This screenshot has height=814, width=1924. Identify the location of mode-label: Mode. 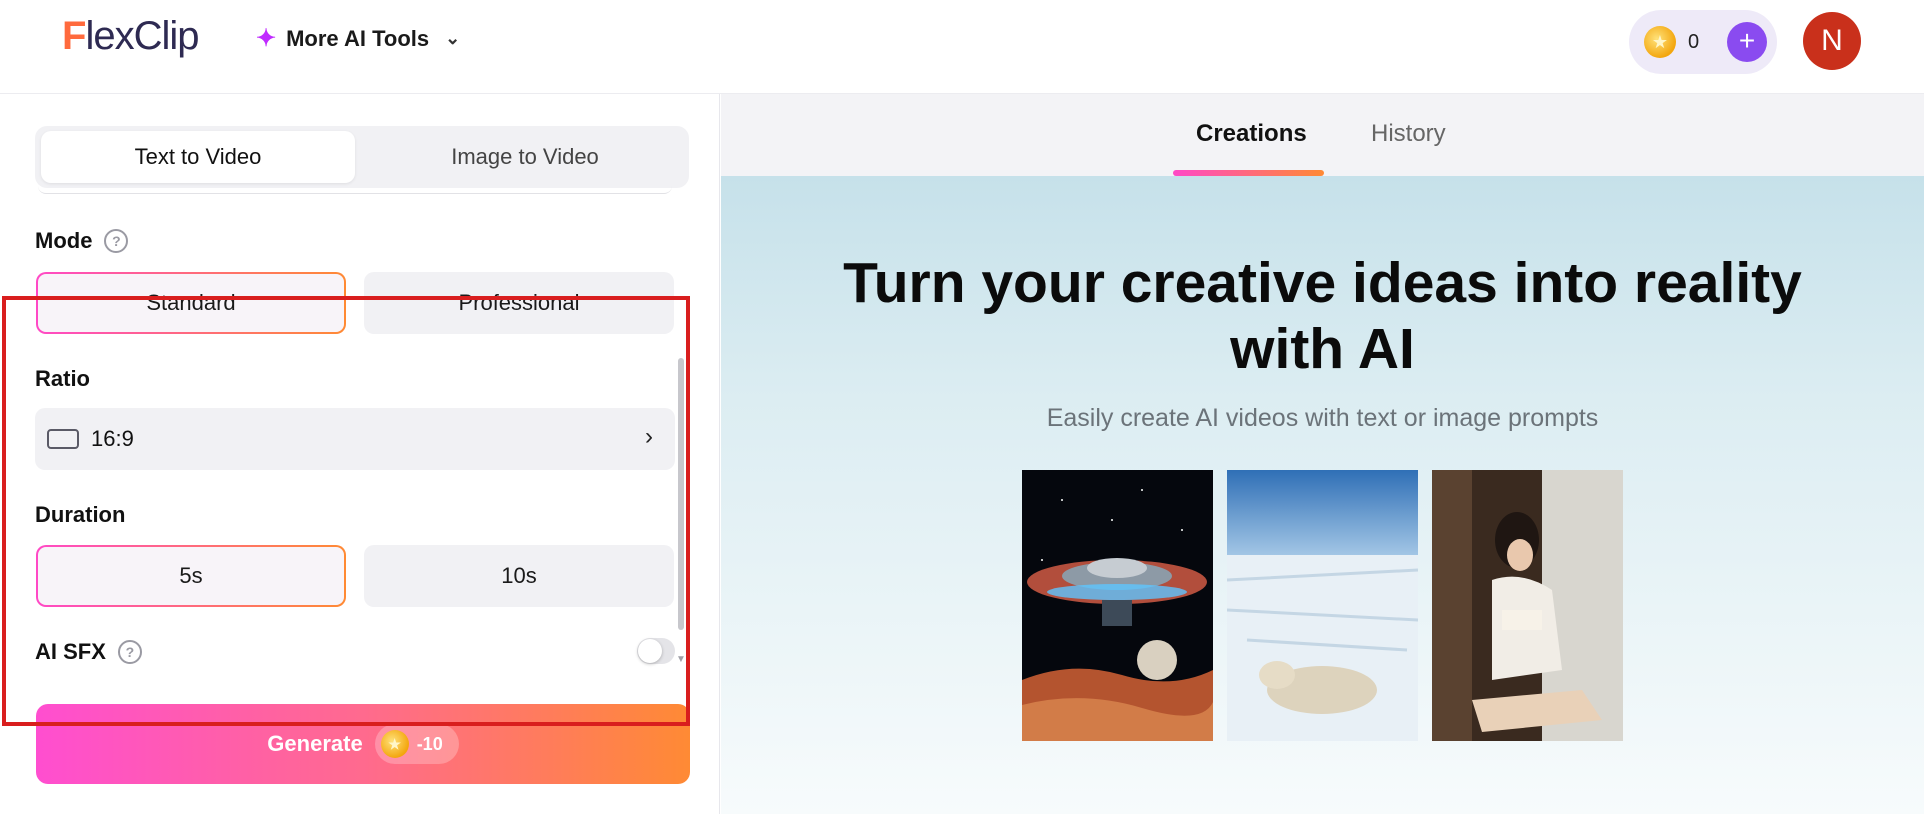
(64, 240).